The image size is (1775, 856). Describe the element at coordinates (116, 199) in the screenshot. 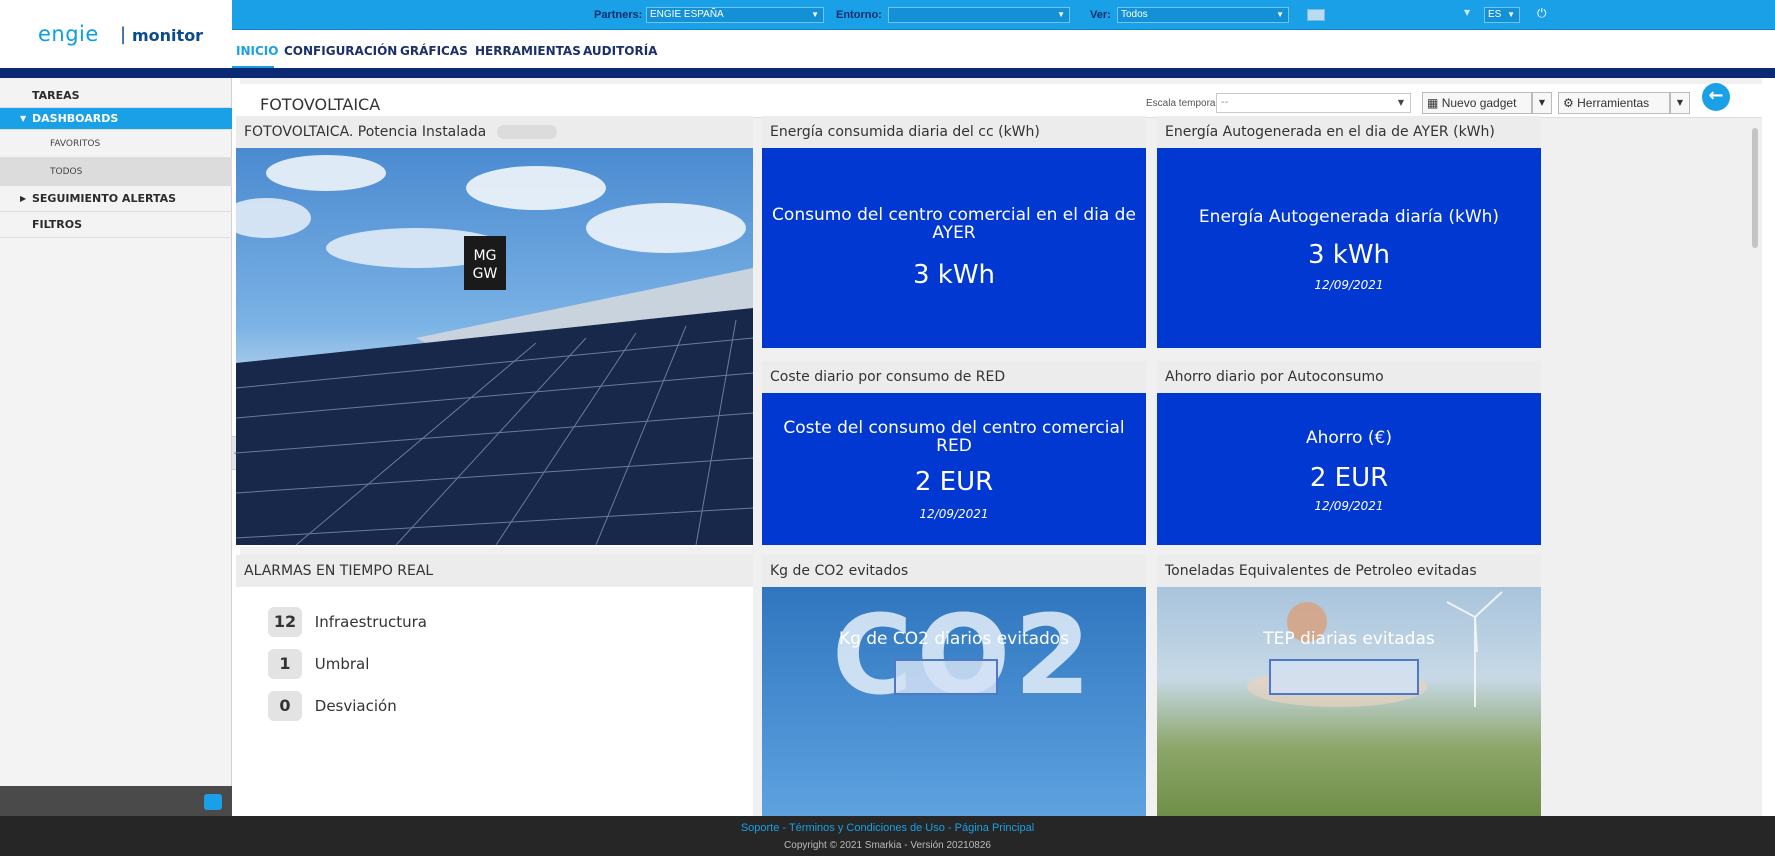

I see `sidebar-item-seguimiento-alertas: ▶ SEGUIMIENTO ALERTAS` at that location.